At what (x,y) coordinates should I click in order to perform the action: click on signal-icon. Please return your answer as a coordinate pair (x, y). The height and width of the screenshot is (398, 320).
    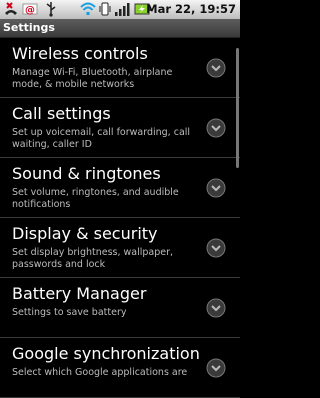
    Looking at the image, I should click on (122, 9).